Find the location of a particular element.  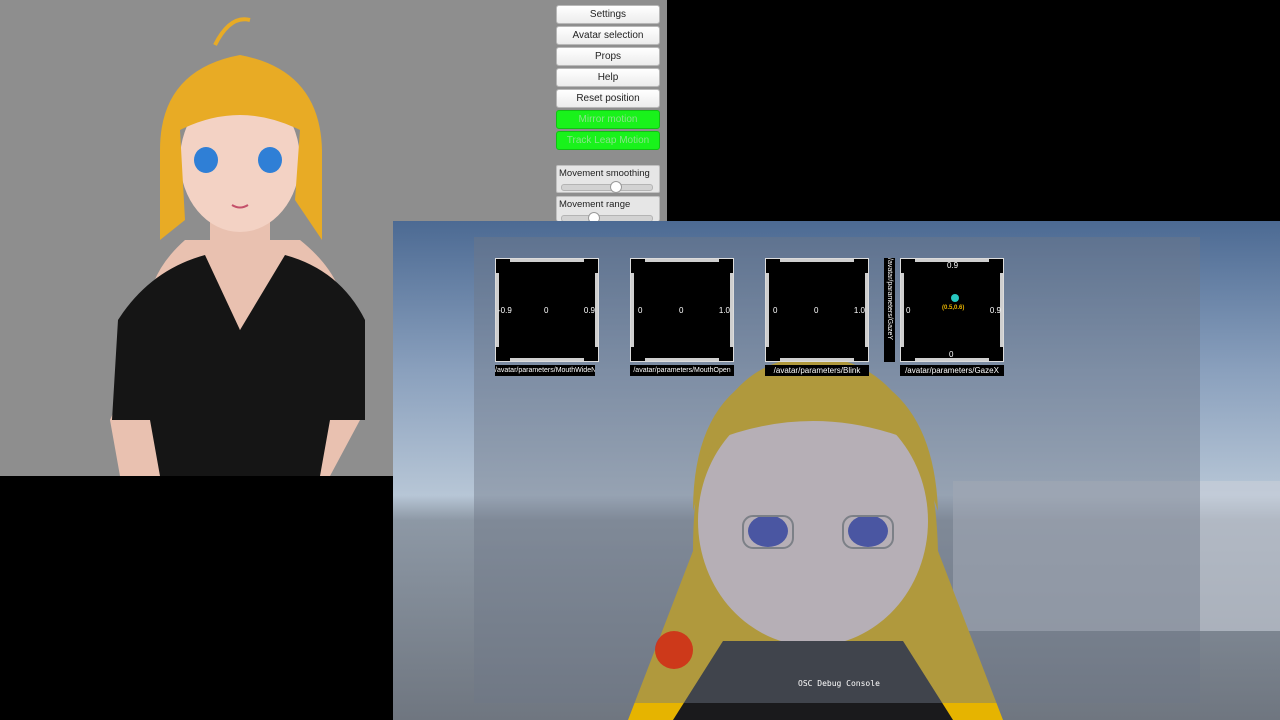

movement-range-group: Movement range is located at coordinates (608, 210).